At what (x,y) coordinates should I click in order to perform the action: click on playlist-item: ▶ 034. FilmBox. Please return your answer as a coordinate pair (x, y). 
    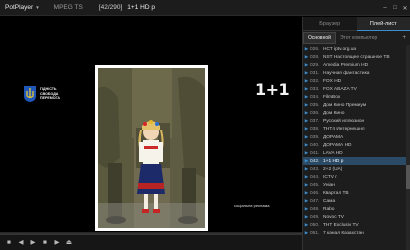
    Looking at the image, I should click on (355, 97).